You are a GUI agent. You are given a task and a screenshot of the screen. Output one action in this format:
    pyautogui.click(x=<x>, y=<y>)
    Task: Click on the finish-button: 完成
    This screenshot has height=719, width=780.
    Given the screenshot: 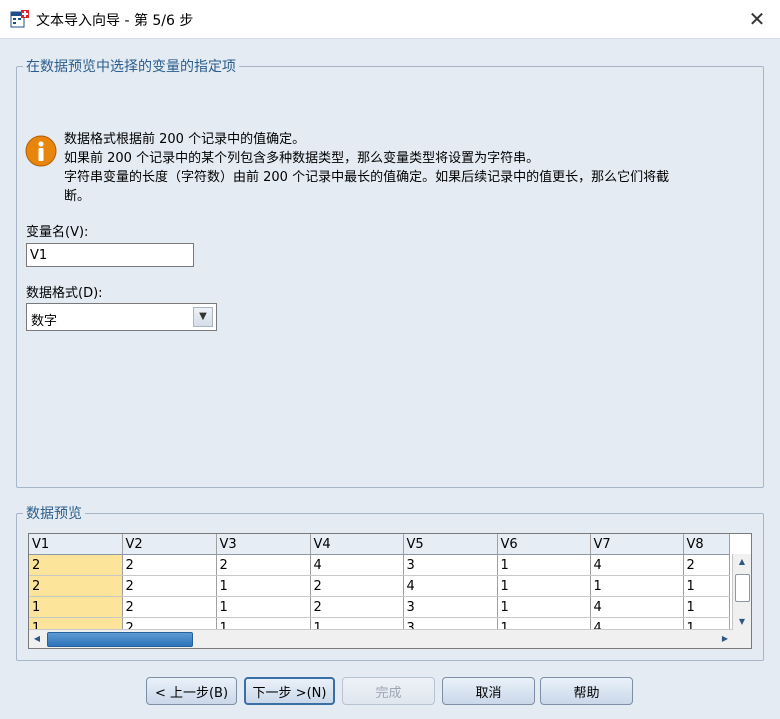 What is the action you would take?
    pyautogui.click(x=388, y=691)
    